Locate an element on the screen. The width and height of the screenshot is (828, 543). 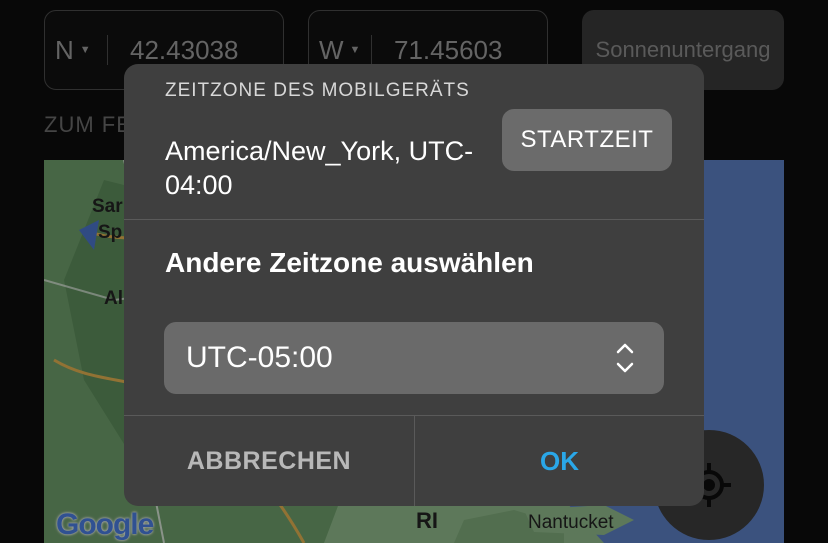
timezone-select-value: UTC-05:00 is located at coordinates (259, 357).